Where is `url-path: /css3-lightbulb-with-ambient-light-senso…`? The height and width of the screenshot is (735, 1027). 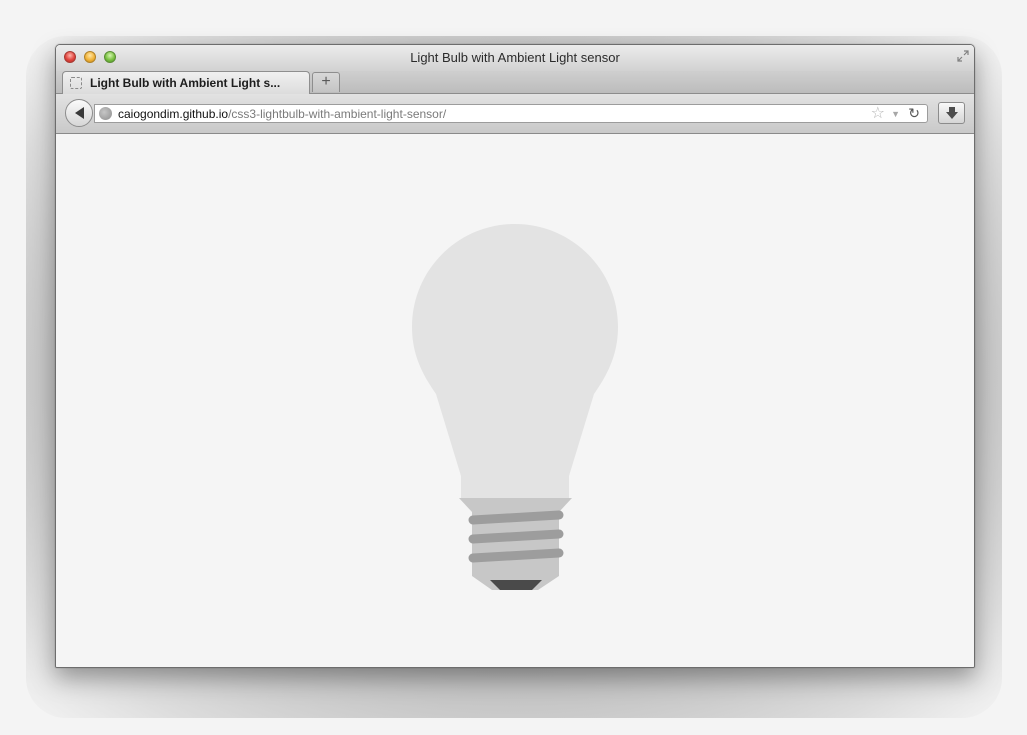 url-path: /css3-lightbulb-with-ambient-light-senso… is located at coordinates (337, 114).